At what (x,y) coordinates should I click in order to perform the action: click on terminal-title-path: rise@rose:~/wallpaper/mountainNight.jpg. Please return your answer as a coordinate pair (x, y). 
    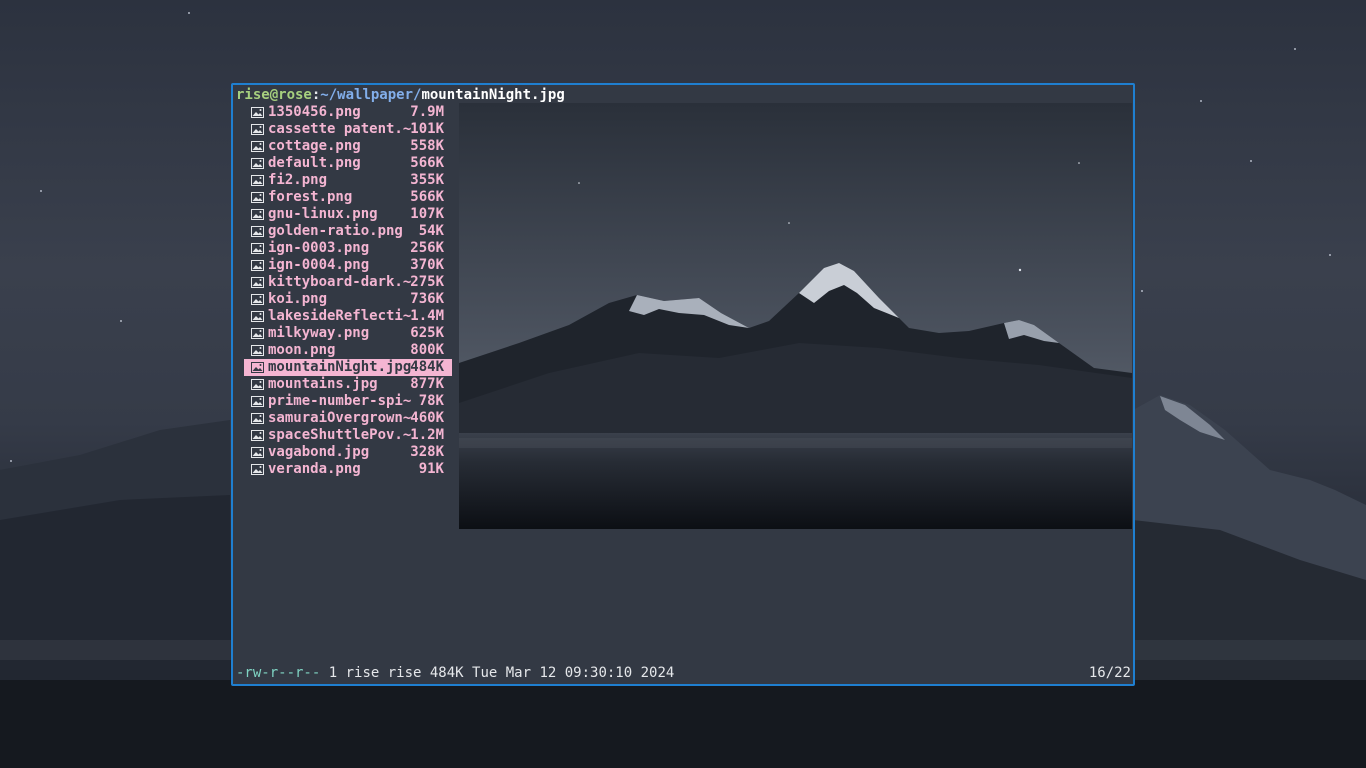
    Looking at the image, I should click on (400, 95).